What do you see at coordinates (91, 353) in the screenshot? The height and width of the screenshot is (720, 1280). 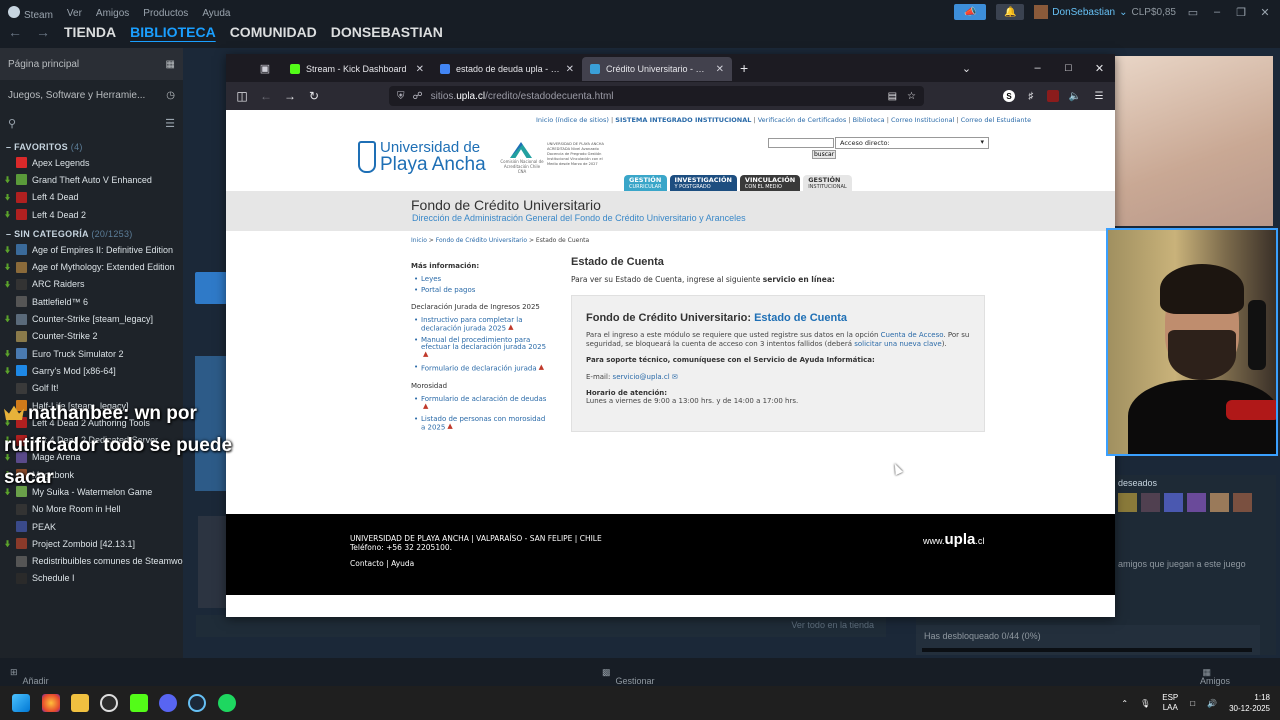 I see `library-game-item: Euro Truck Simulator 2` at bounding box center [91, 353].